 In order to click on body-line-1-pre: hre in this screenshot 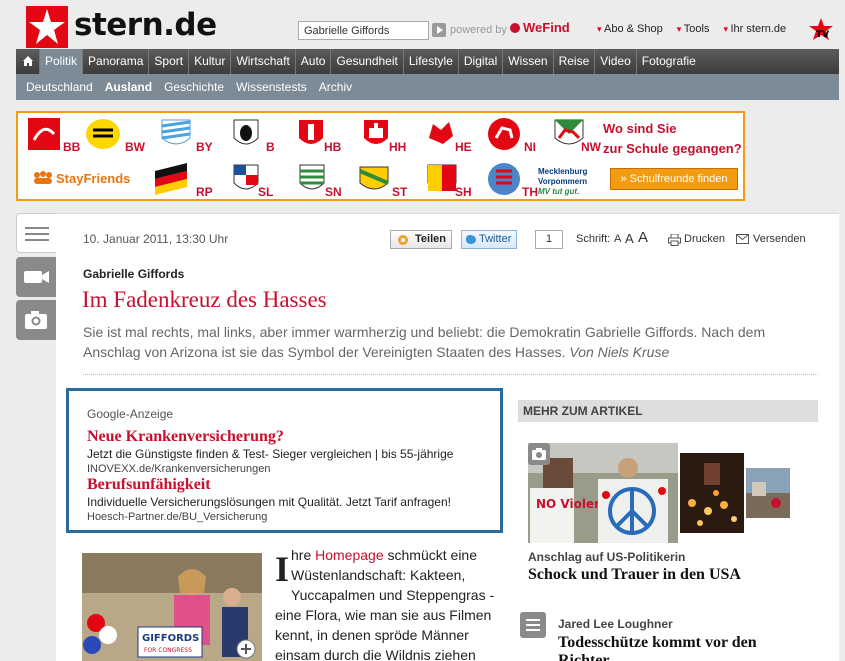, I will do `click(303, 555)`.